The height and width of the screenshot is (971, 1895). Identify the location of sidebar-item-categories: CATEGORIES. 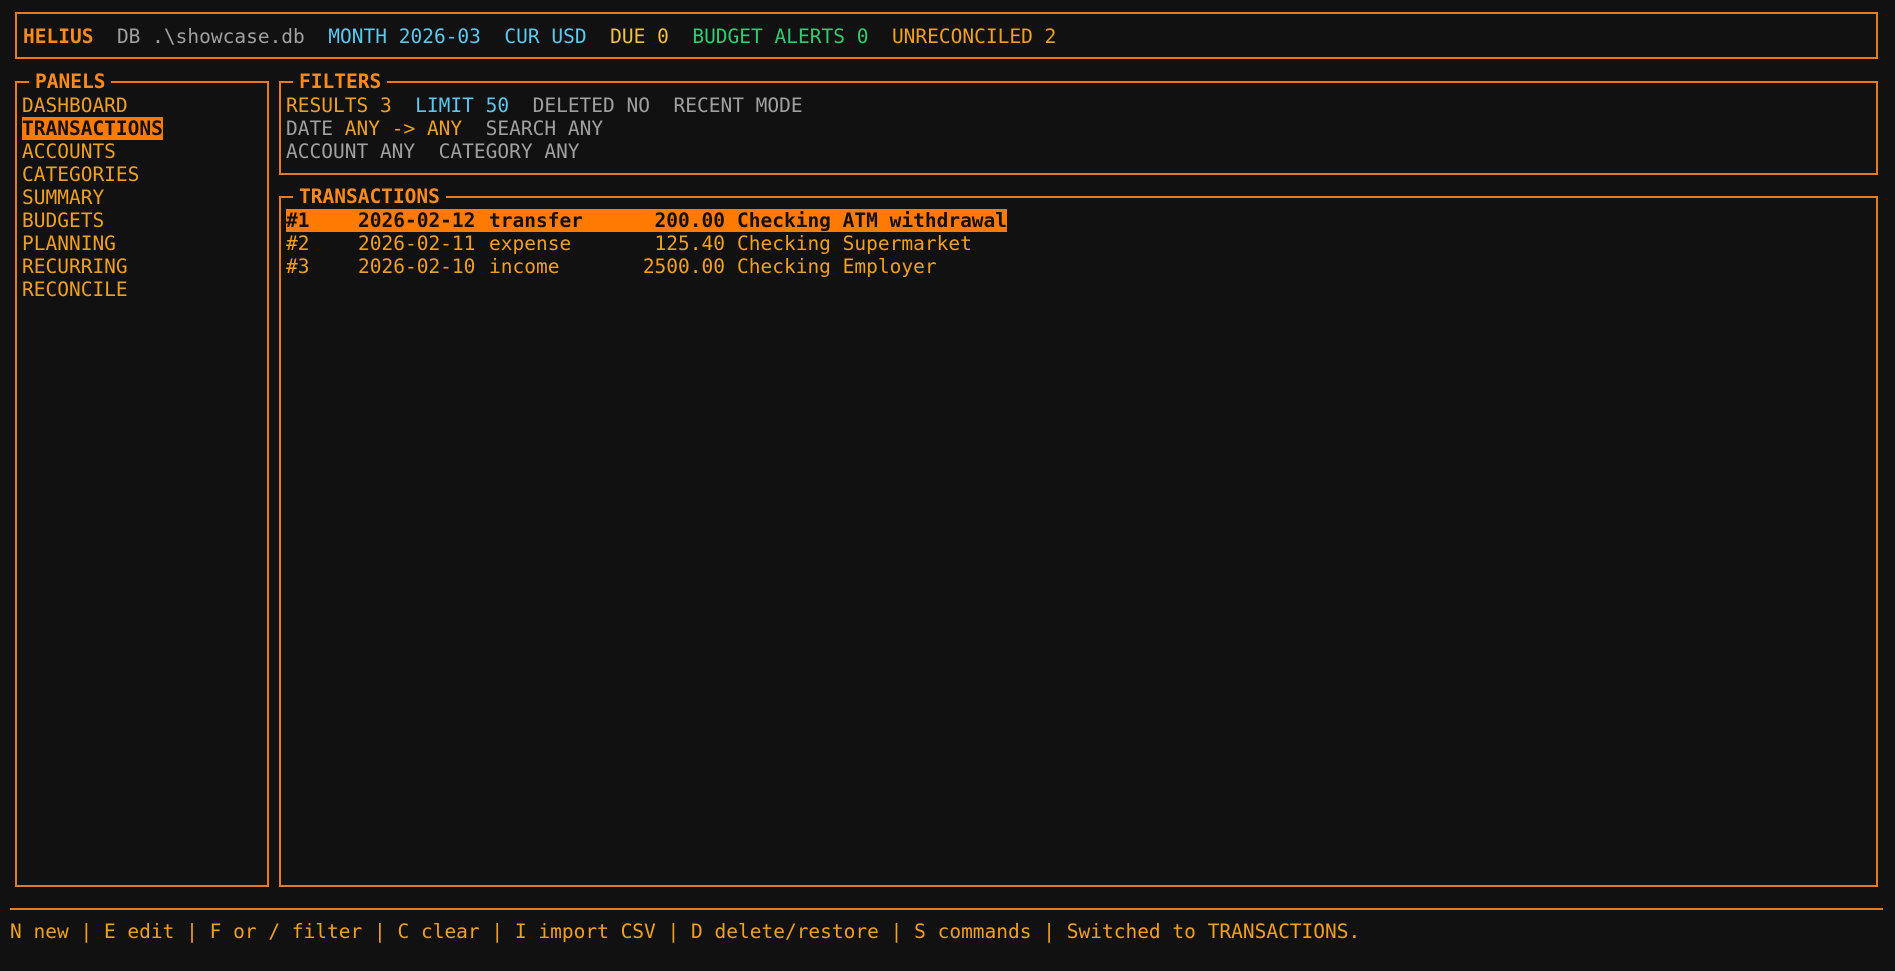
(92, 174).